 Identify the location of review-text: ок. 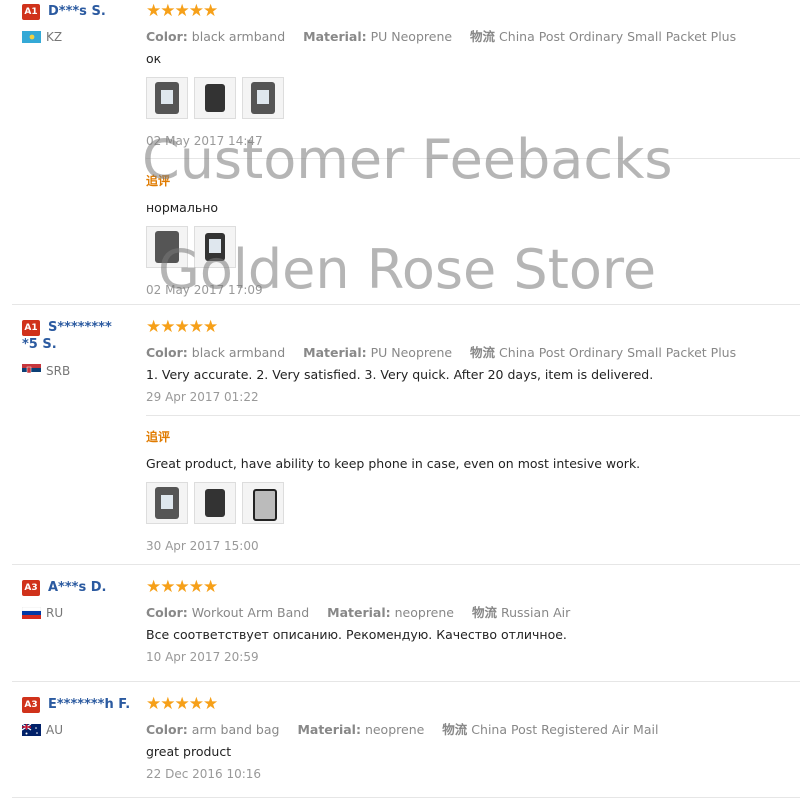
(154, 58).